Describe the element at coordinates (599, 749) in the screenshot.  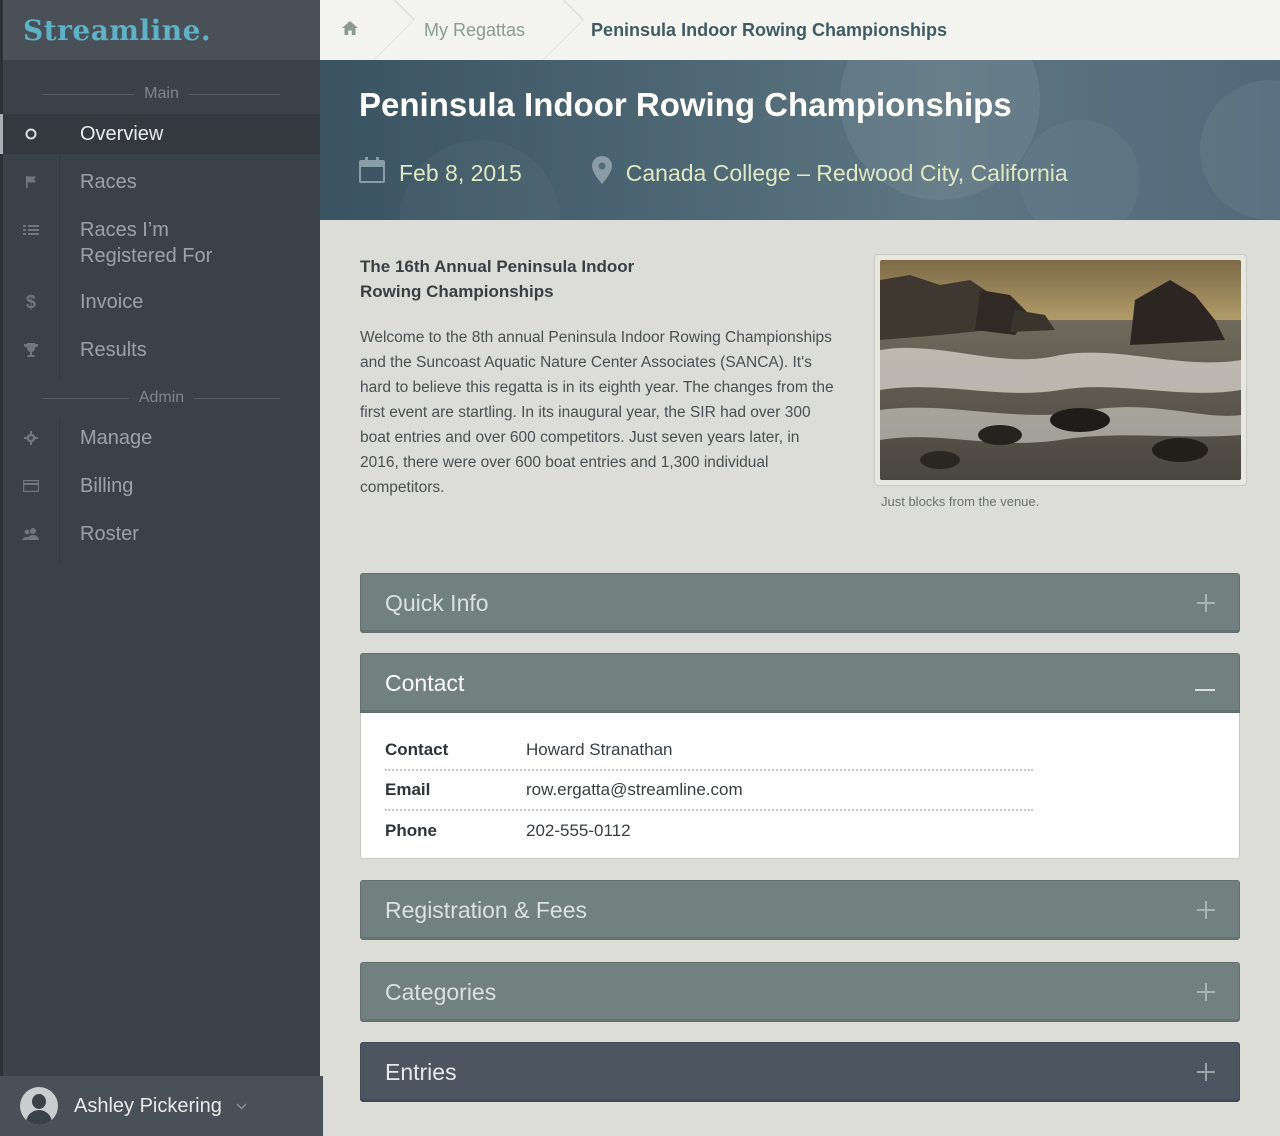
I see `contact-name: Howard Stranathan` at that location.